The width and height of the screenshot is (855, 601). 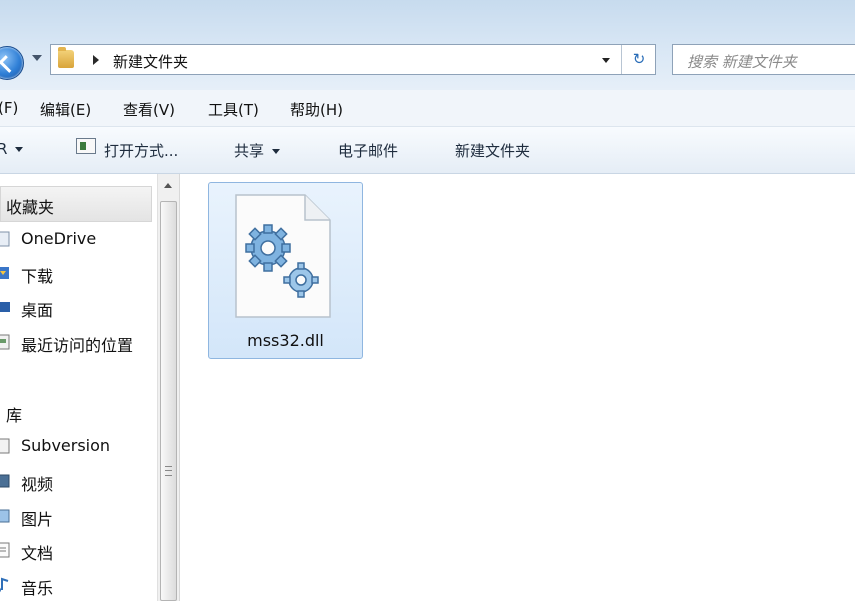 What do you see at coordinates (5, 481) in the screenshot?
I see `videos-library-icon` at bounding box center [5, 481].